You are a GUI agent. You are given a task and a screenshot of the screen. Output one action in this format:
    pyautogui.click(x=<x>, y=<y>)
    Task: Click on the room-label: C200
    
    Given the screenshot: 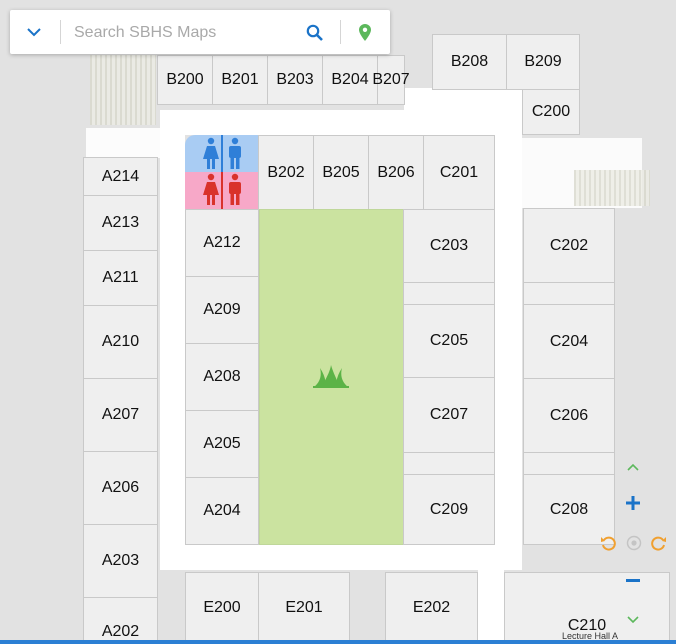 What is the action you would take?
    pyautogui.click(x=551, y=111)
    